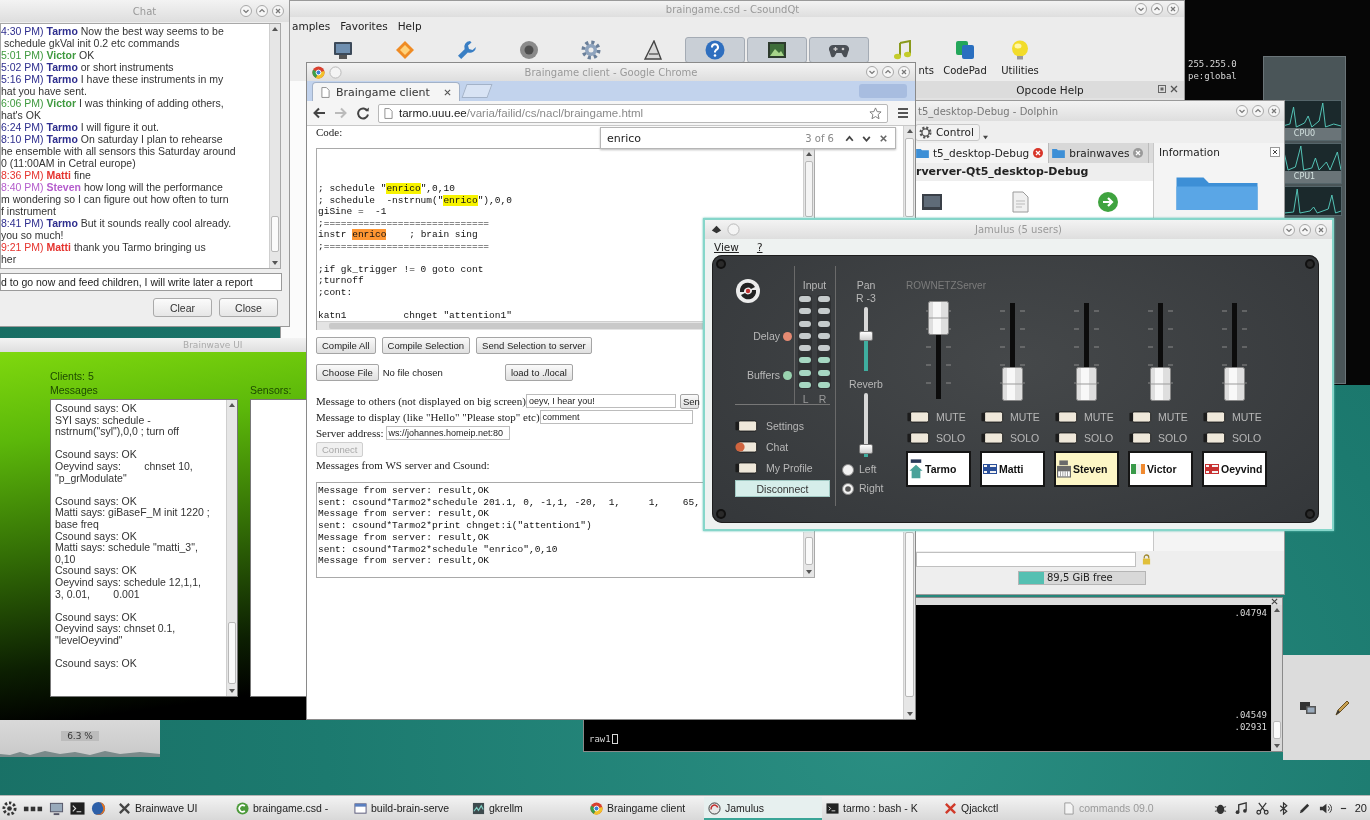 Image resolution: width=1370 pixels, height=820 pixels. What do you see at coordinates (509, 239) in the screenshot?
I see `code-editor` at bounding box center [509, 239].